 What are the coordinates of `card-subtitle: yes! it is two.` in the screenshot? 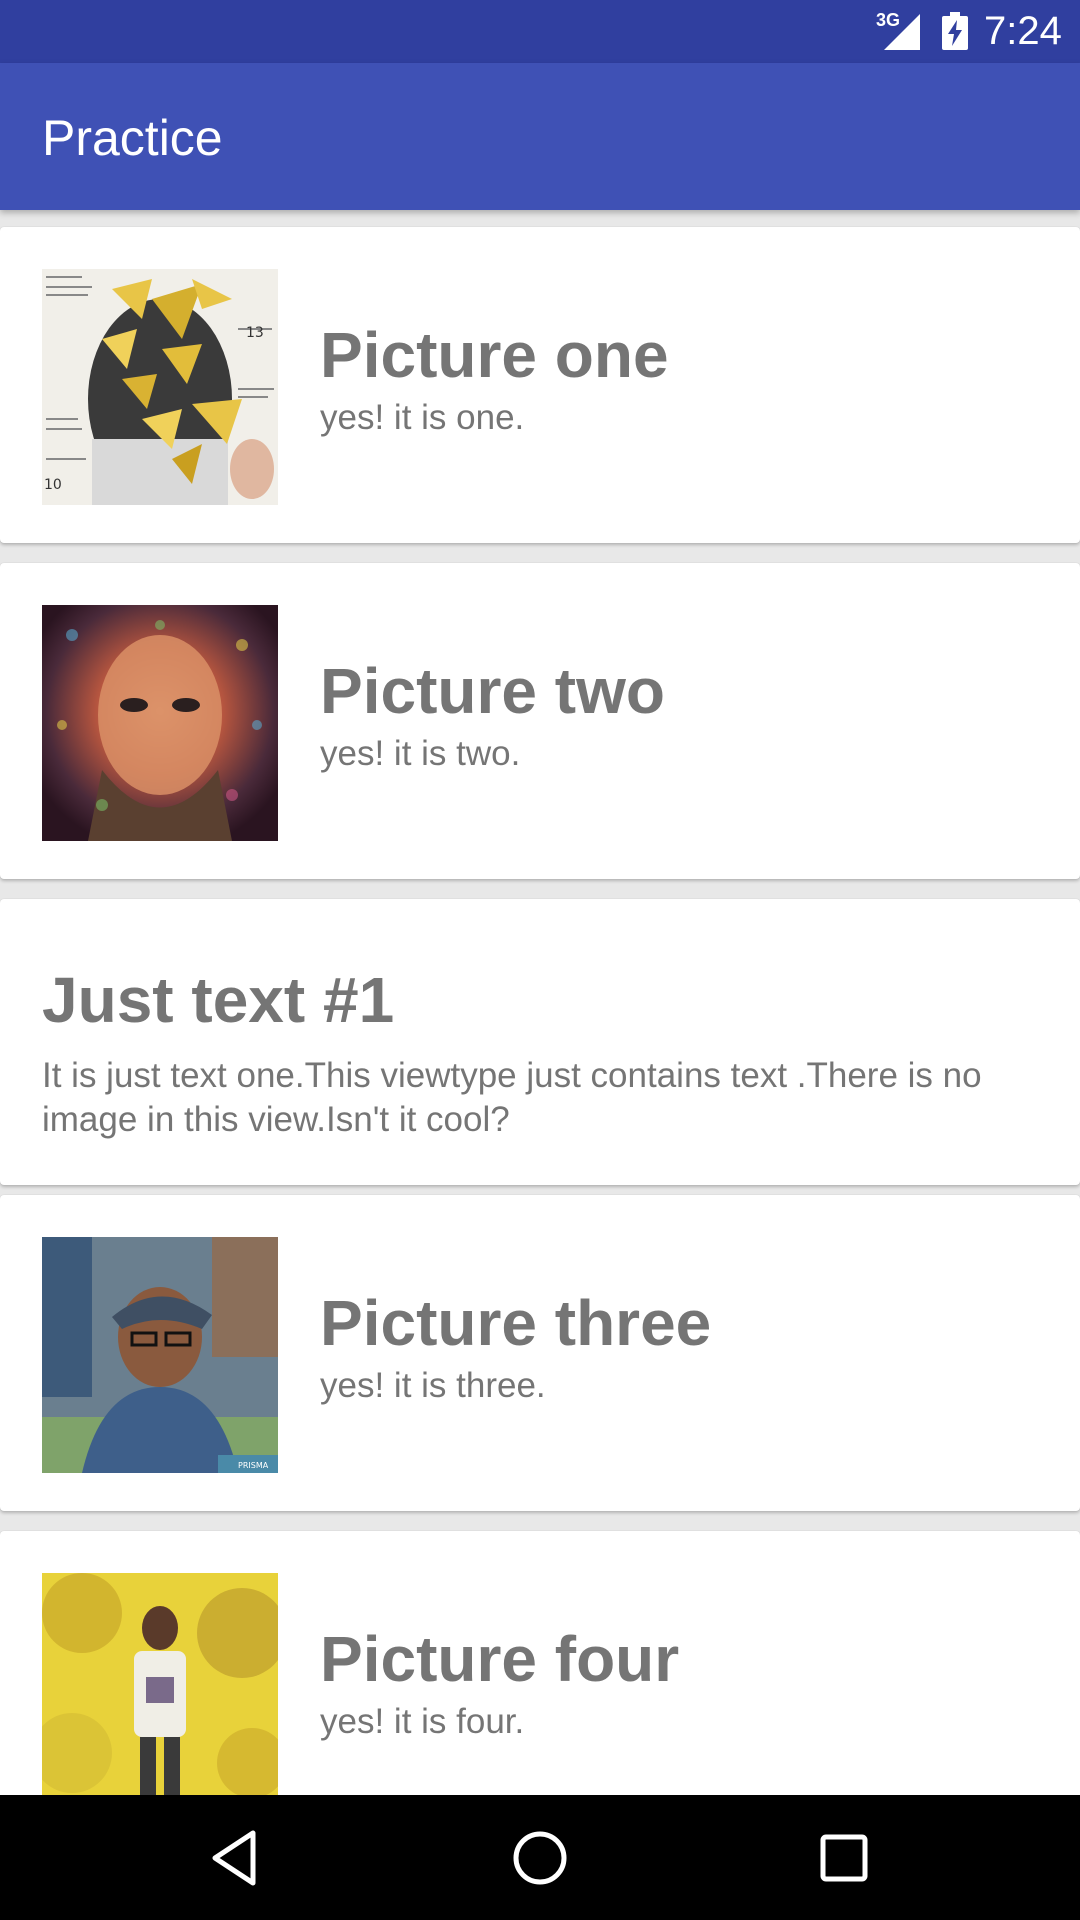 It's located at (420, 753).